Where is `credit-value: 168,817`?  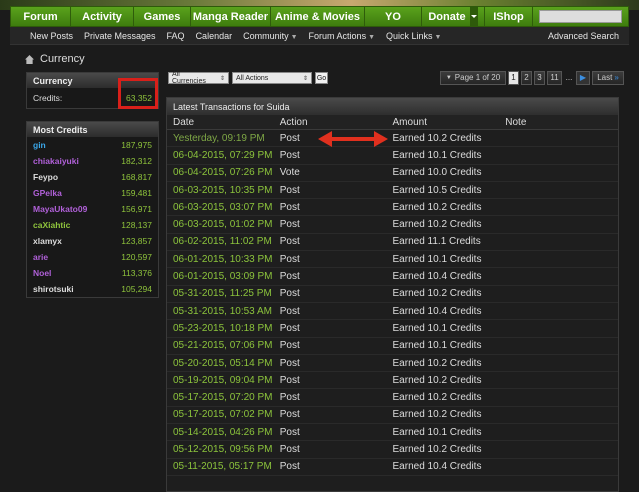
credit-value: 168,817 is located at coordinates (136, 177).